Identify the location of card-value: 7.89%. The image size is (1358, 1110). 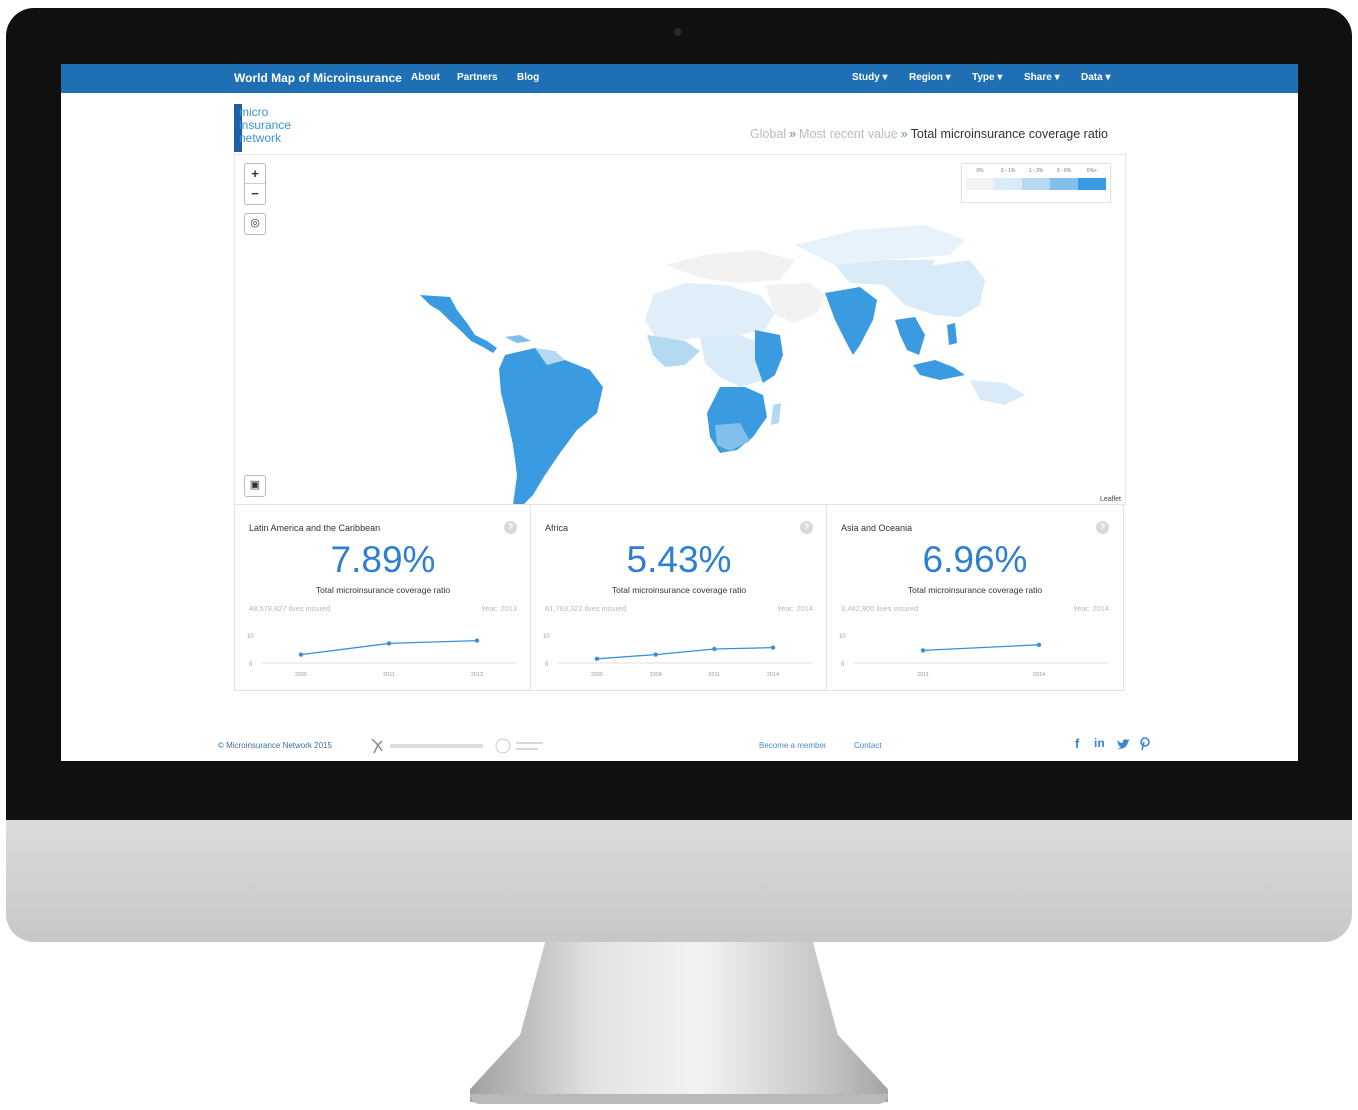
(383, 559).